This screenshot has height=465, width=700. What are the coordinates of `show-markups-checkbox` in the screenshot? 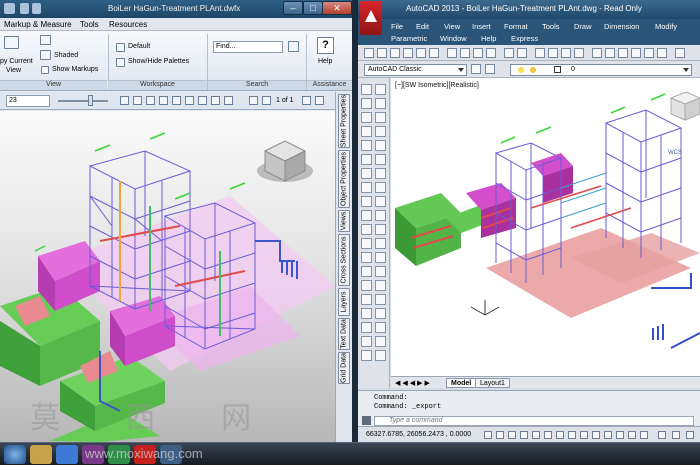 It's located at (45, 70).